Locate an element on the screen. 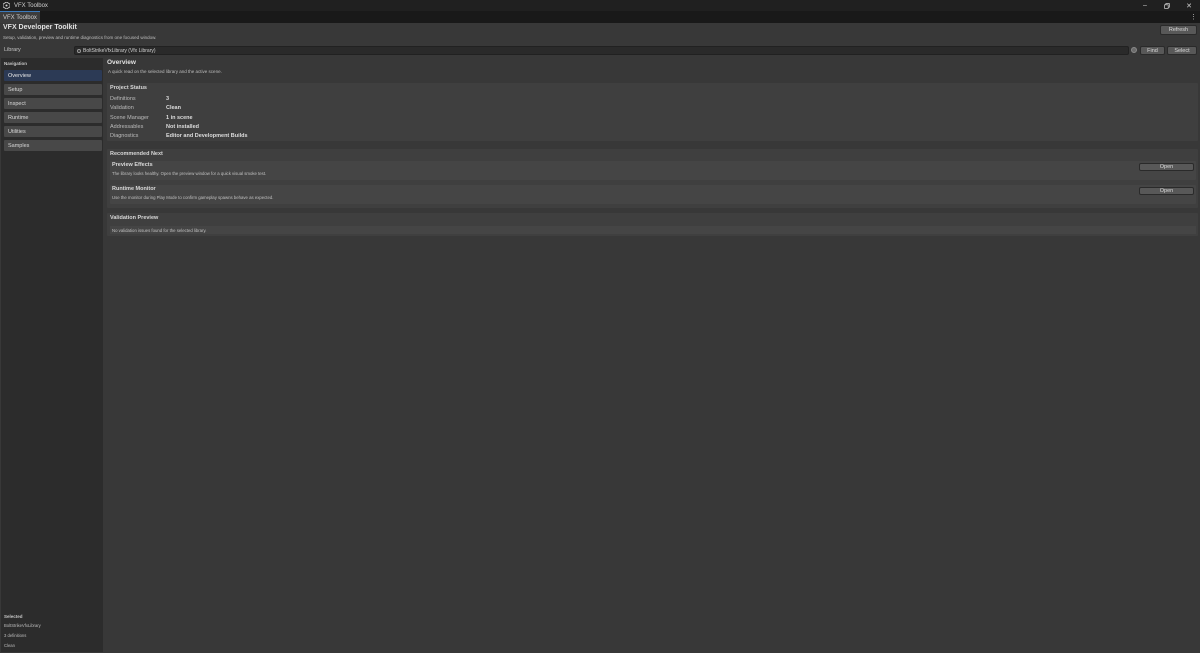 Image resolution: width=1200 pixels, height=653 pixels. library-label: Library is located at coordinates (12, 50).